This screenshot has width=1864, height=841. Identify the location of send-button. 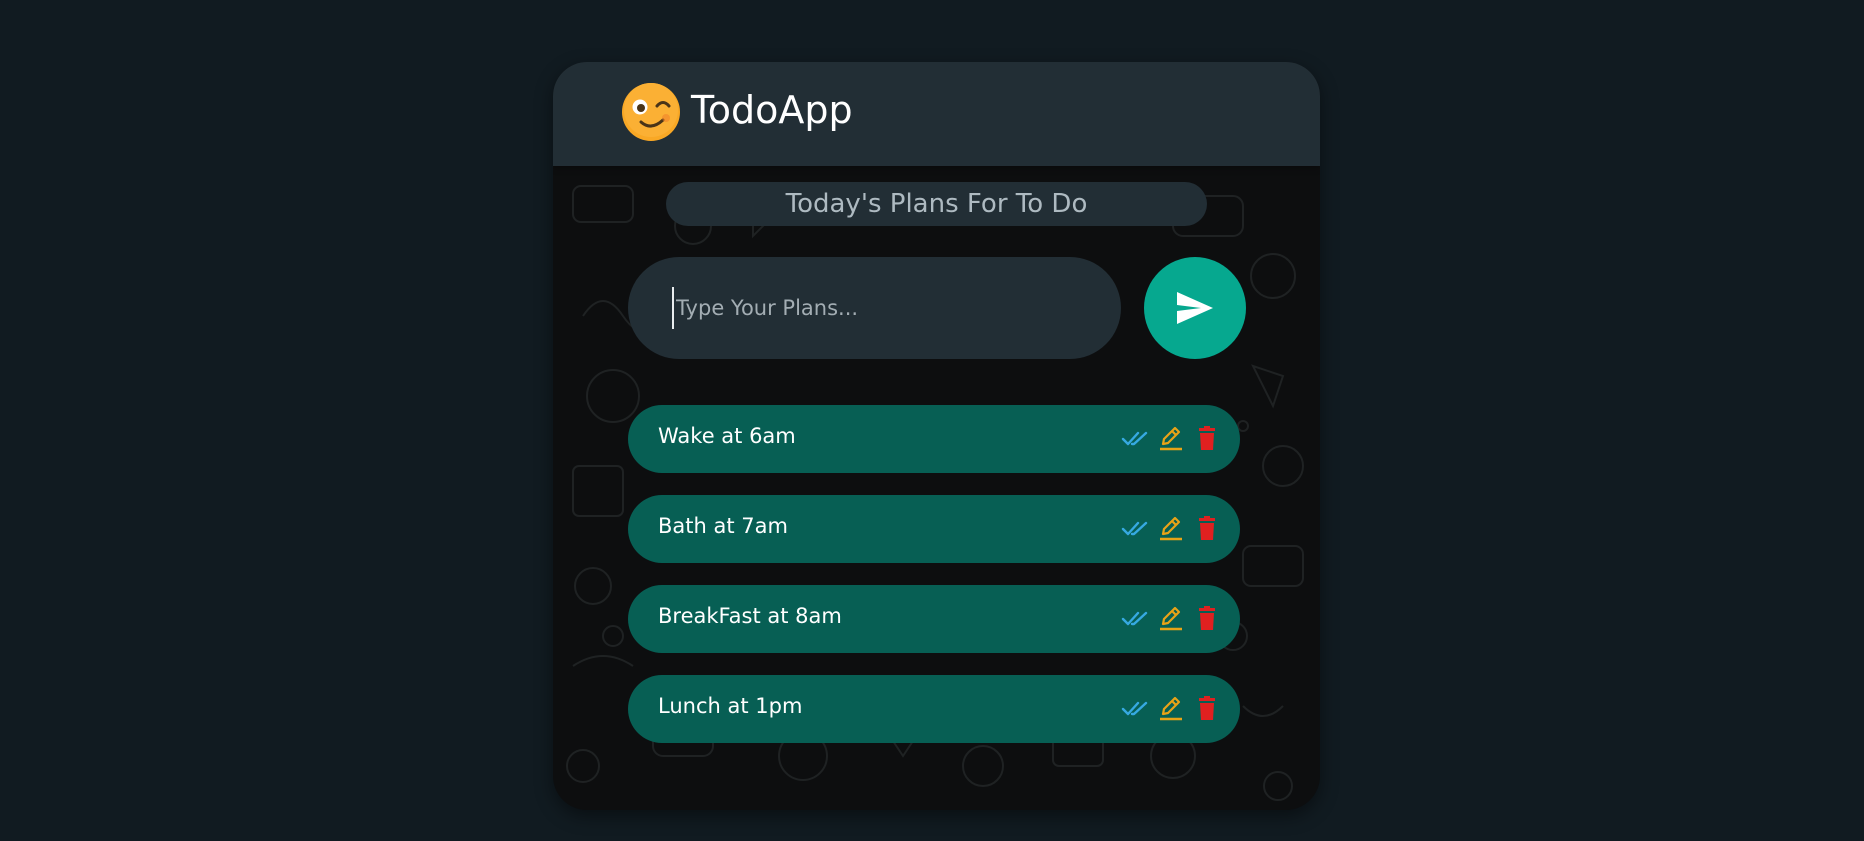
(1195, 308).